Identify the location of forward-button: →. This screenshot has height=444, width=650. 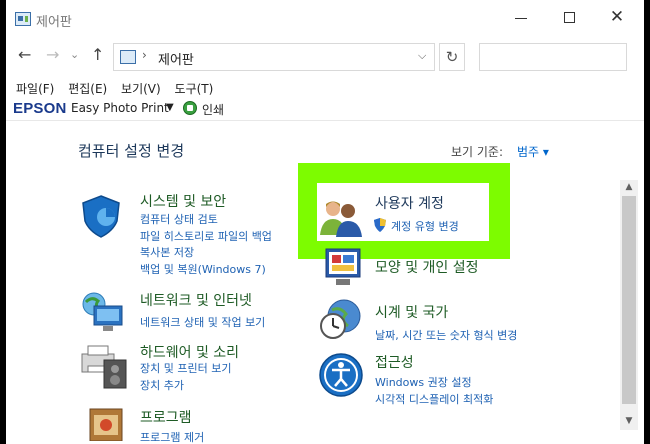
(52, 55).